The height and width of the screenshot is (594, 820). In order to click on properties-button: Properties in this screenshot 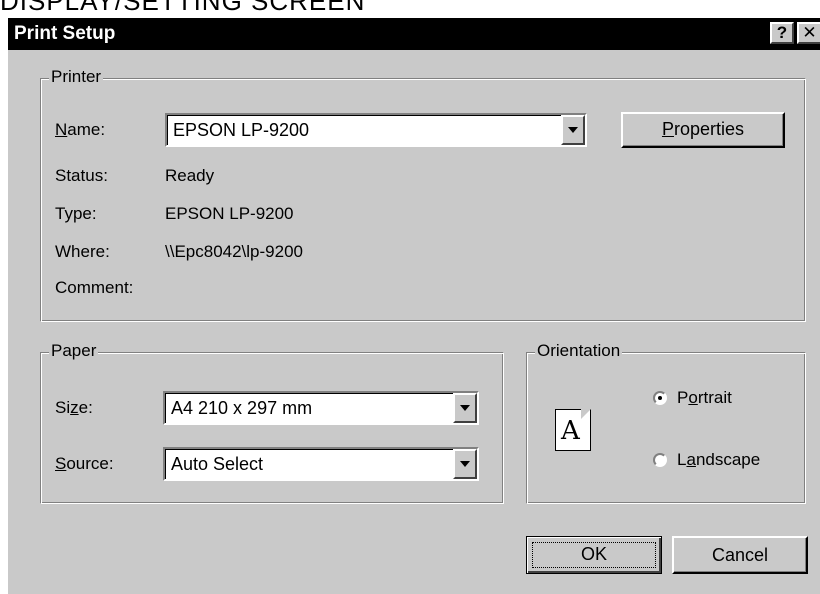, I will do `click(703, 130)`.